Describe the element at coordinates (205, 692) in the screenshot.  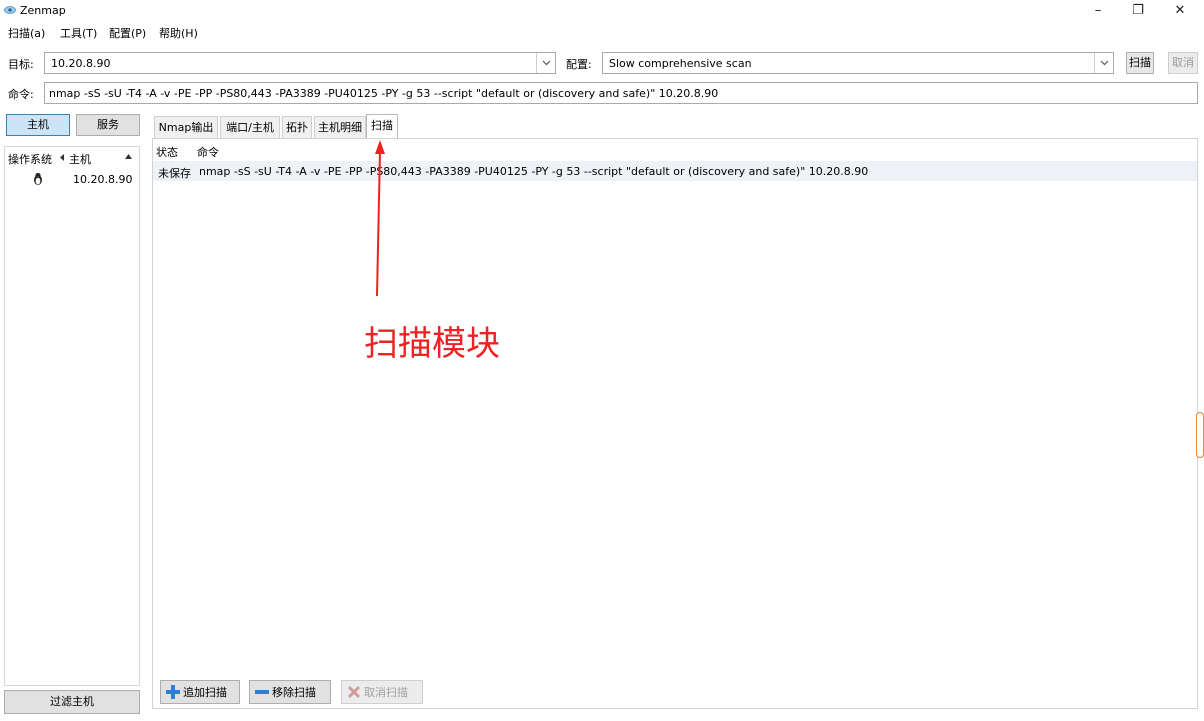
I see `add-scan-label: 追加扫描` at that location.